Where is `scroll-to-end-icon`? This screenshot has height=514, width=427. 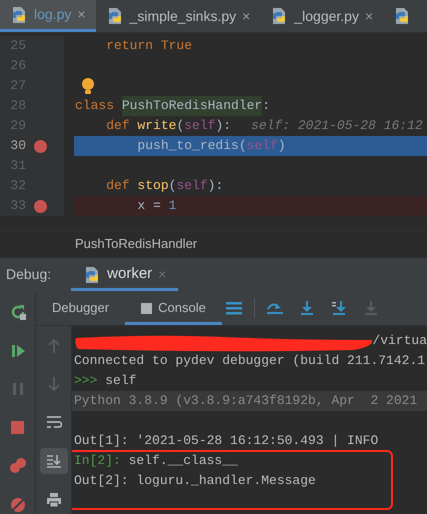
scroll-to-end-icon is located at coordinates (54, 461).